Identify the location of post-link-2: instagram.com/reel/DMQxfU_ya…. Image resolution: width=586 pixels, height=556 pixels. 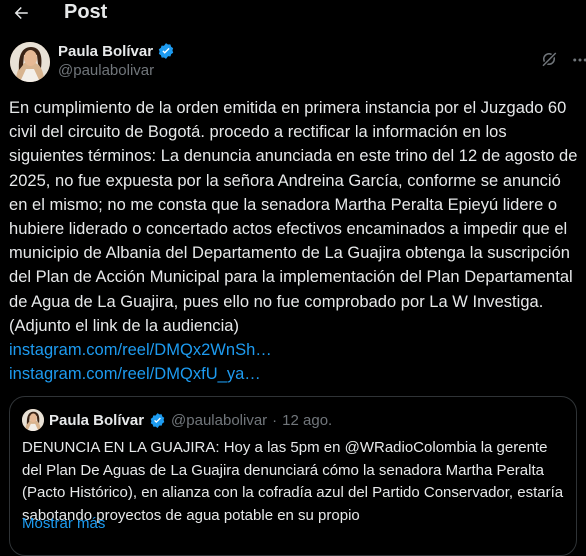
(295, 374).